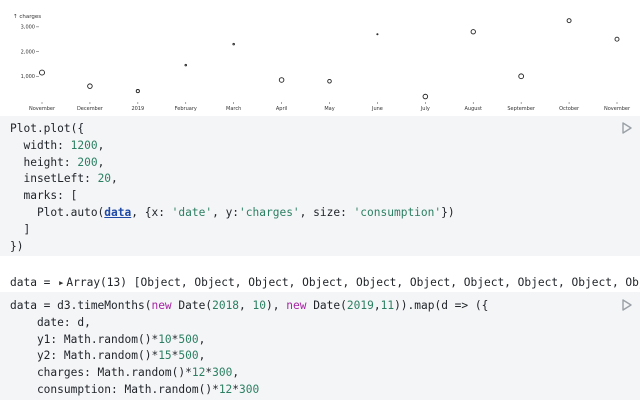 The image size is (640, 400). What do you see at coordinates (81, 305) in the screenshot?
I see `code-token: data = d3.timeMonths(` at bounding box center [81, 305].